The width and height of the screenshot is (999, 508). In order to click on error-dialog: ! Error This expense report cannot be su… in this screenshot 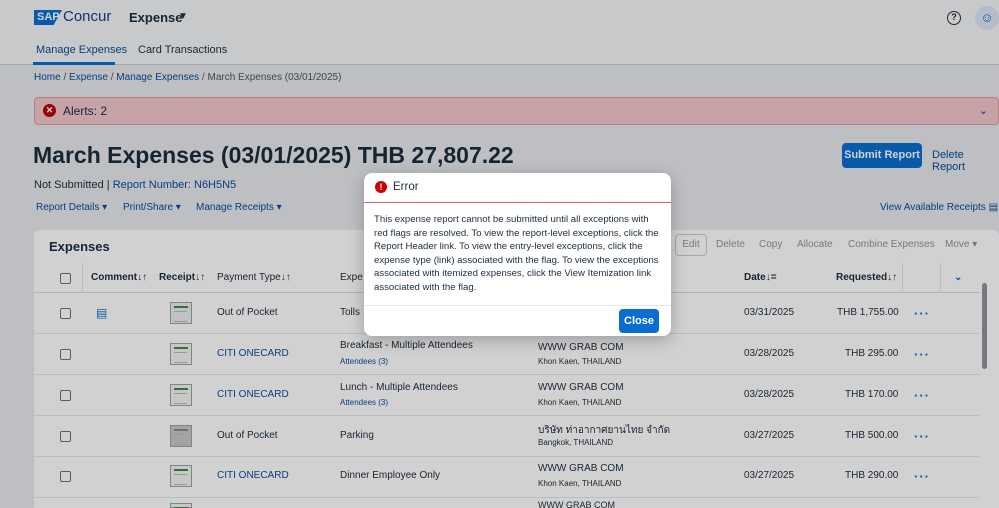, I will do `click(517, 254)`.